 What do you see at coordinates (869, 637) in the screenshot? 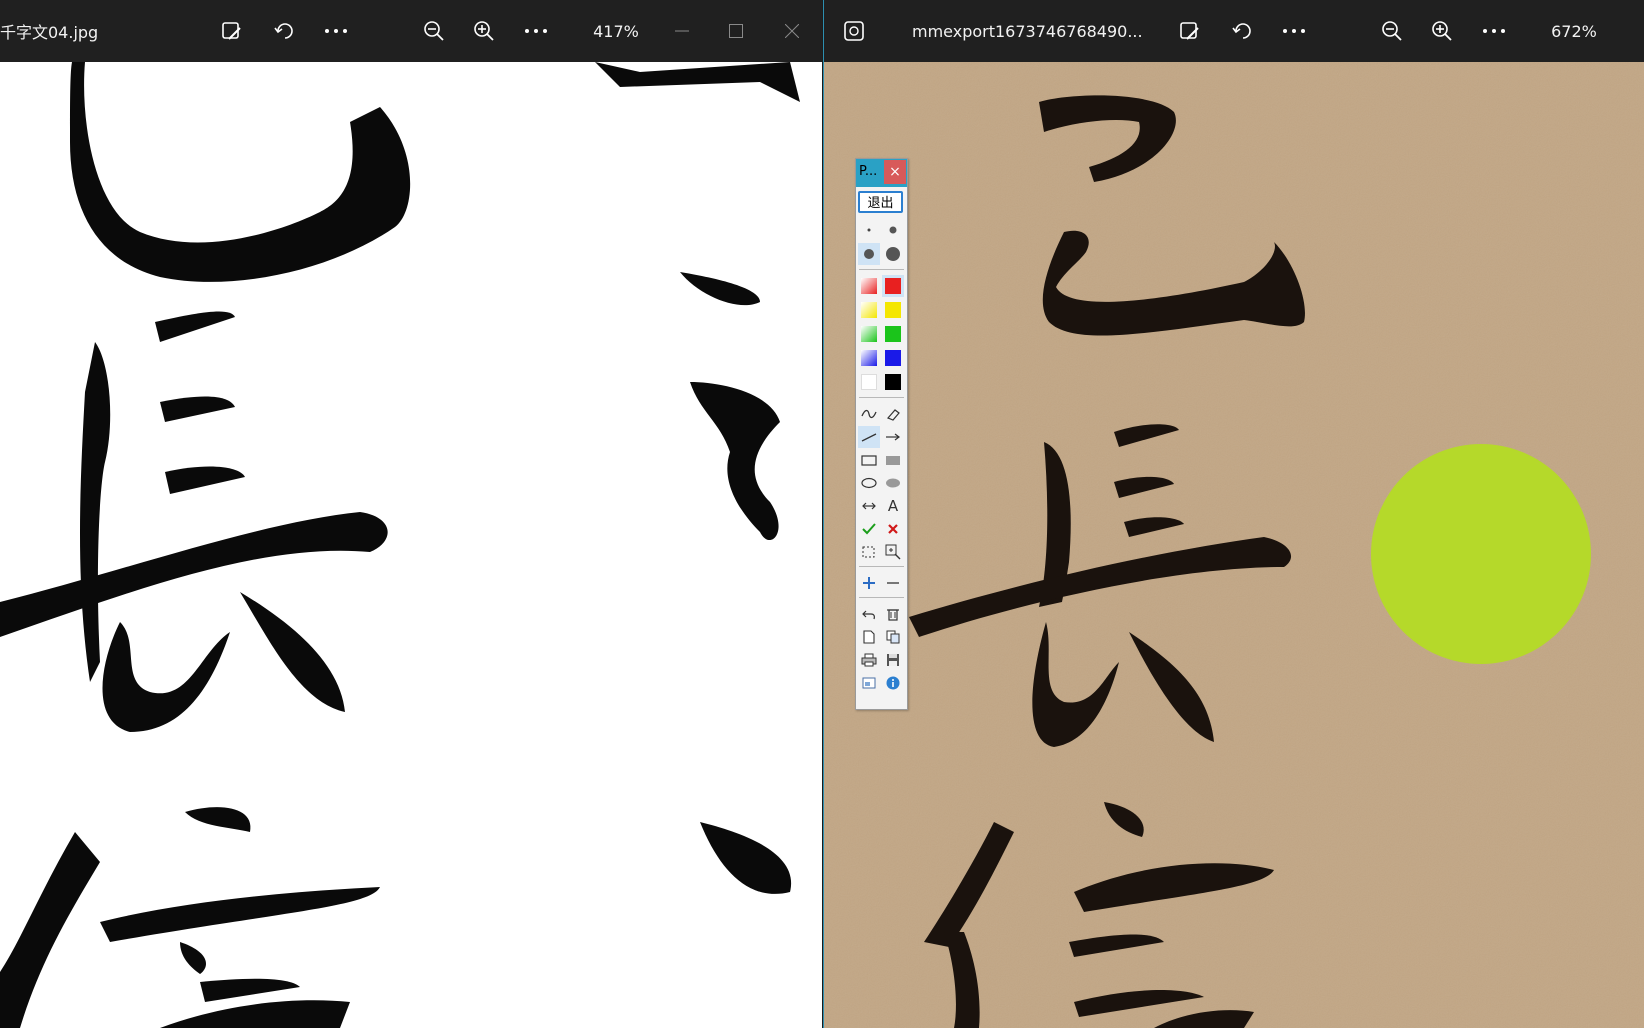
I see `new-page-icon` at bounding box center [869, 637].